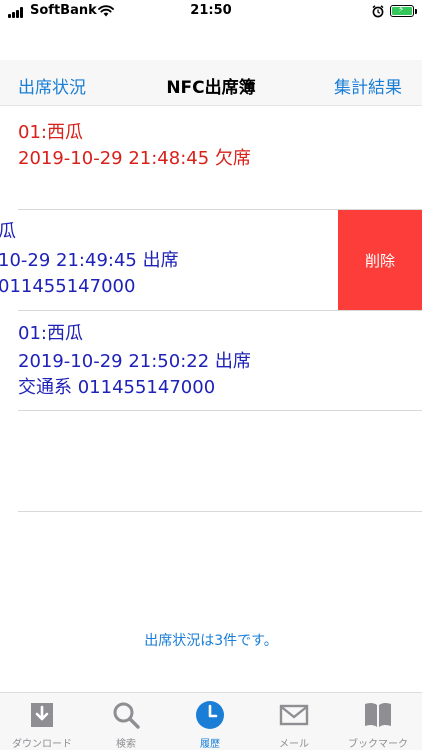 This screenshot has height=750, width=422. I want to click on tab-bar: ダウンロード 検索 履歴 メール ブックマーク, so click(211, 721).